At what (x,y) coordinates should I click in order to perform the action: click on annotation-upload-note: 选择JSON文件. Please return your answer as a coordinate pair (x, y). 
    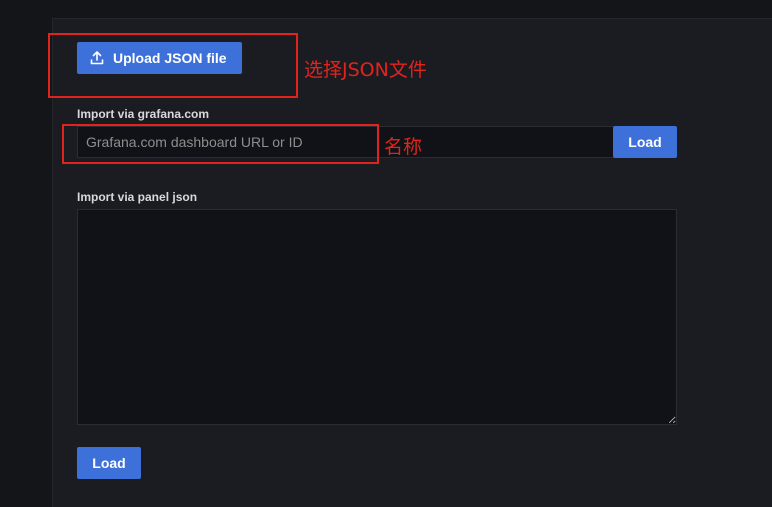
    Looking at the image, I should click on (365, 70).